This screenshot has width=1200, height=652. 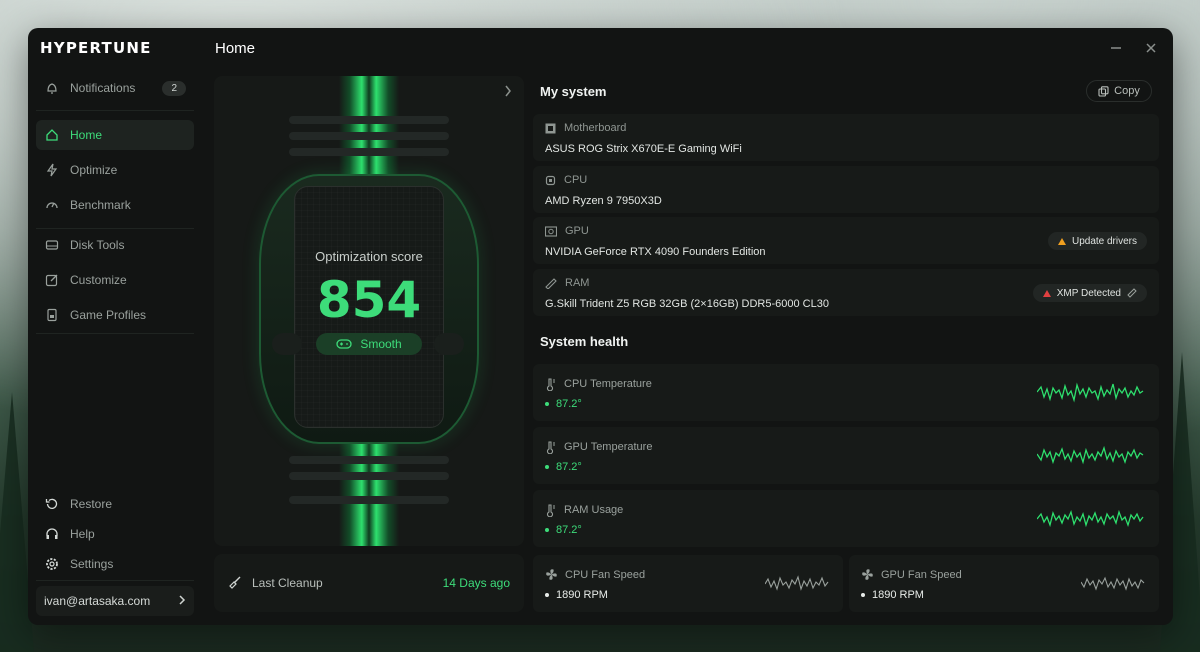 I want to click on user-email: ivan@artasaka.com, so click(x=97, y=601).